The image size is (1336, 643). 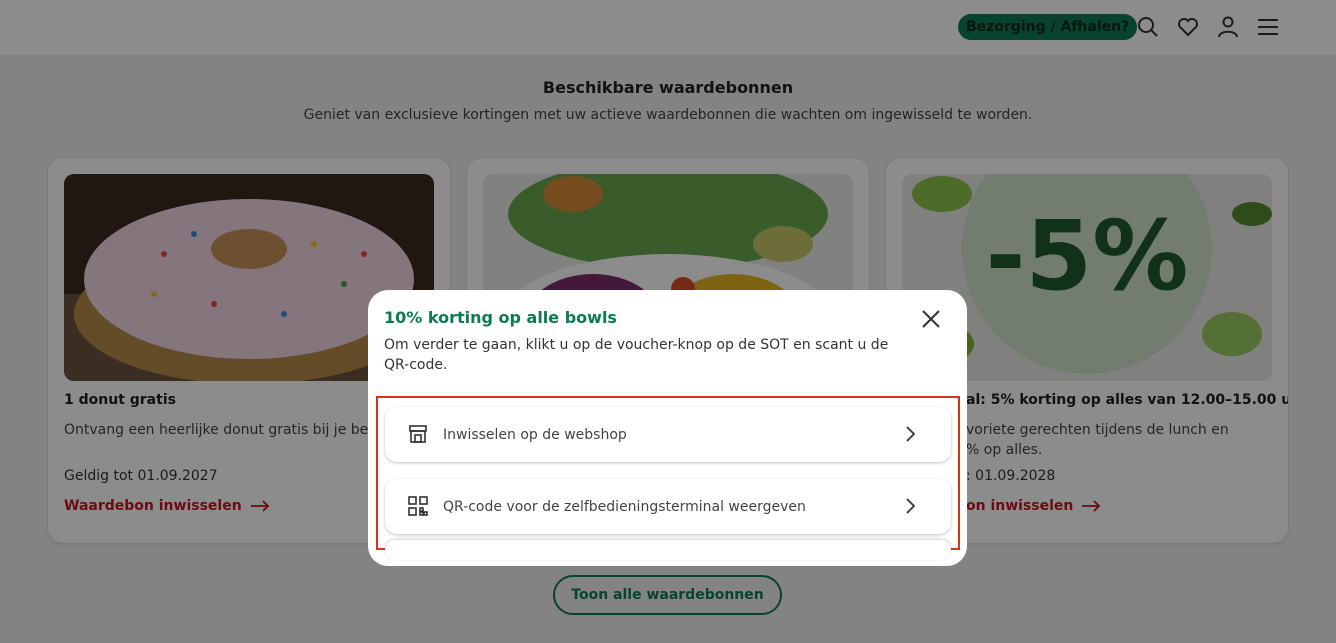 I want to click on option-label: Inwisselen op de webshop, so click(x=535, y=434).